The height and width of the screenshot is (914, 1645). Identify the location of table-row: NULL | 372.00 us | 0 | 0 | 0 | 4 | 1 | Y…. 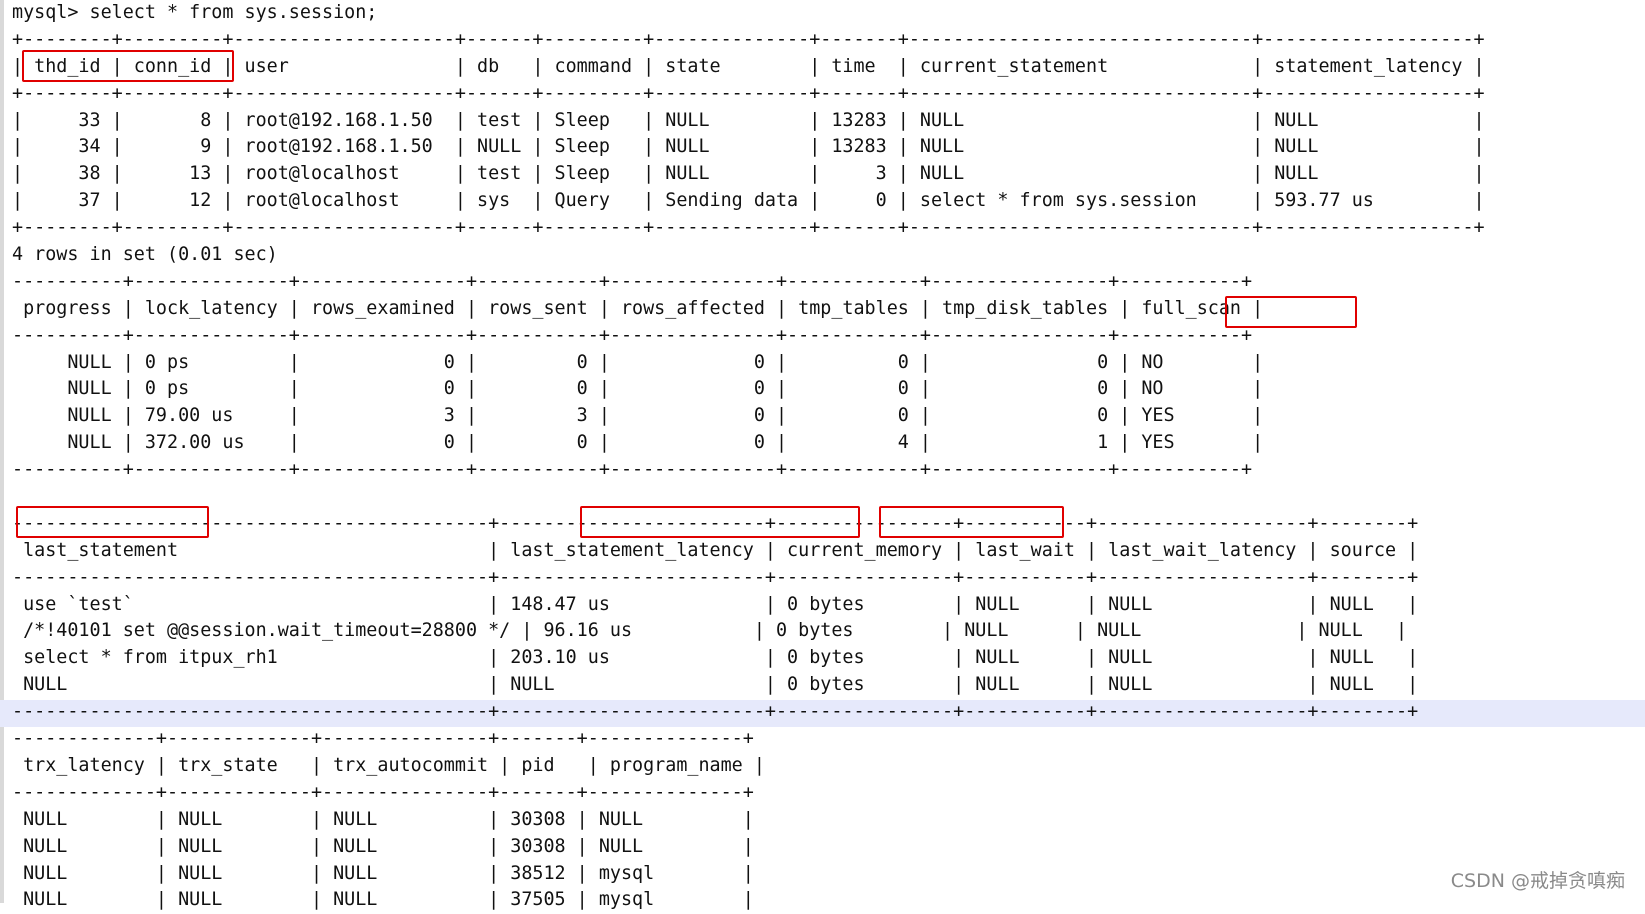
(638, 443).